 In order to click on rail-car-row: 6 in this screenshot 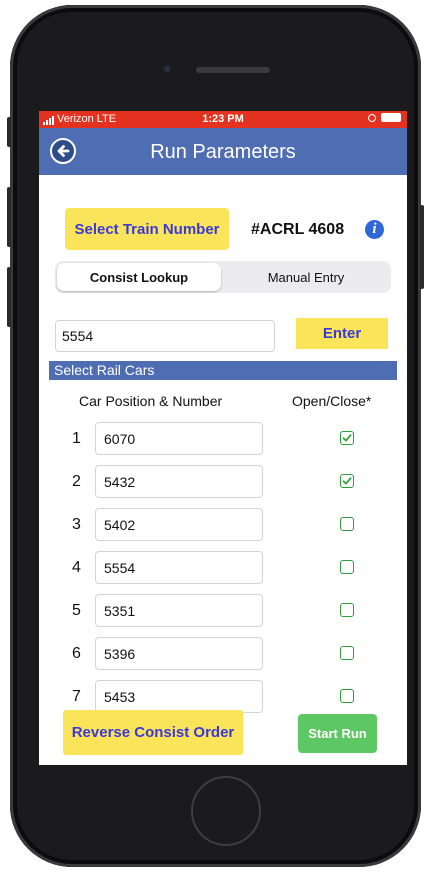, I will do `click(223, 654)`.